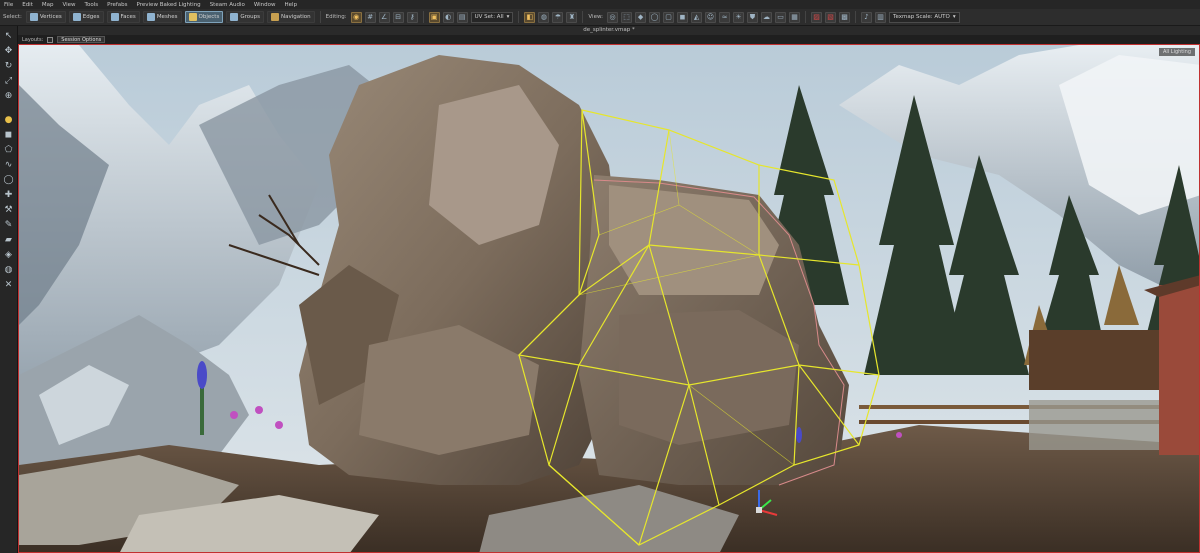  I want to click on groups-icon, so click(234, 17).